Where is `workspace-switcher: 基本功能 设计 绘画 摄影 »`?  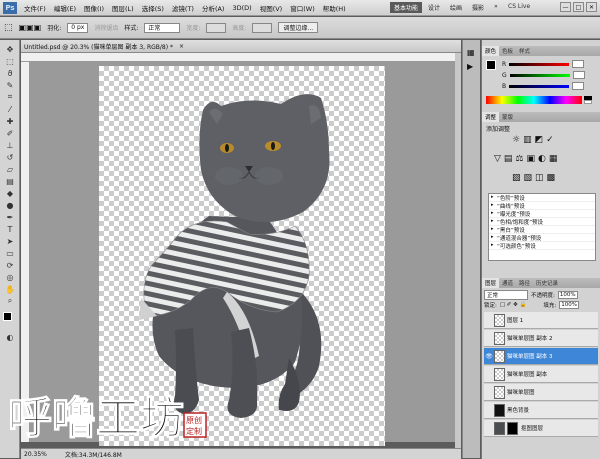
workspace-switcher: 基本功能 设计 绘画 摄影 » is located at coordinates (446, 7).